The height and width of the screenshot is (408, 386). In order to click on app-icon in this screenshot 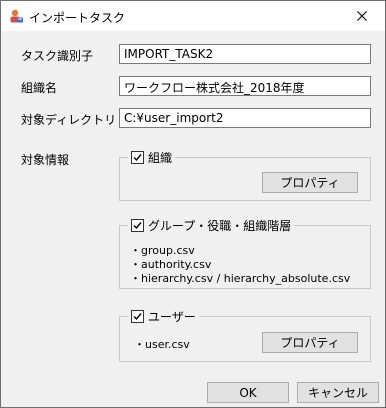, I will do `click(16, 16)`.